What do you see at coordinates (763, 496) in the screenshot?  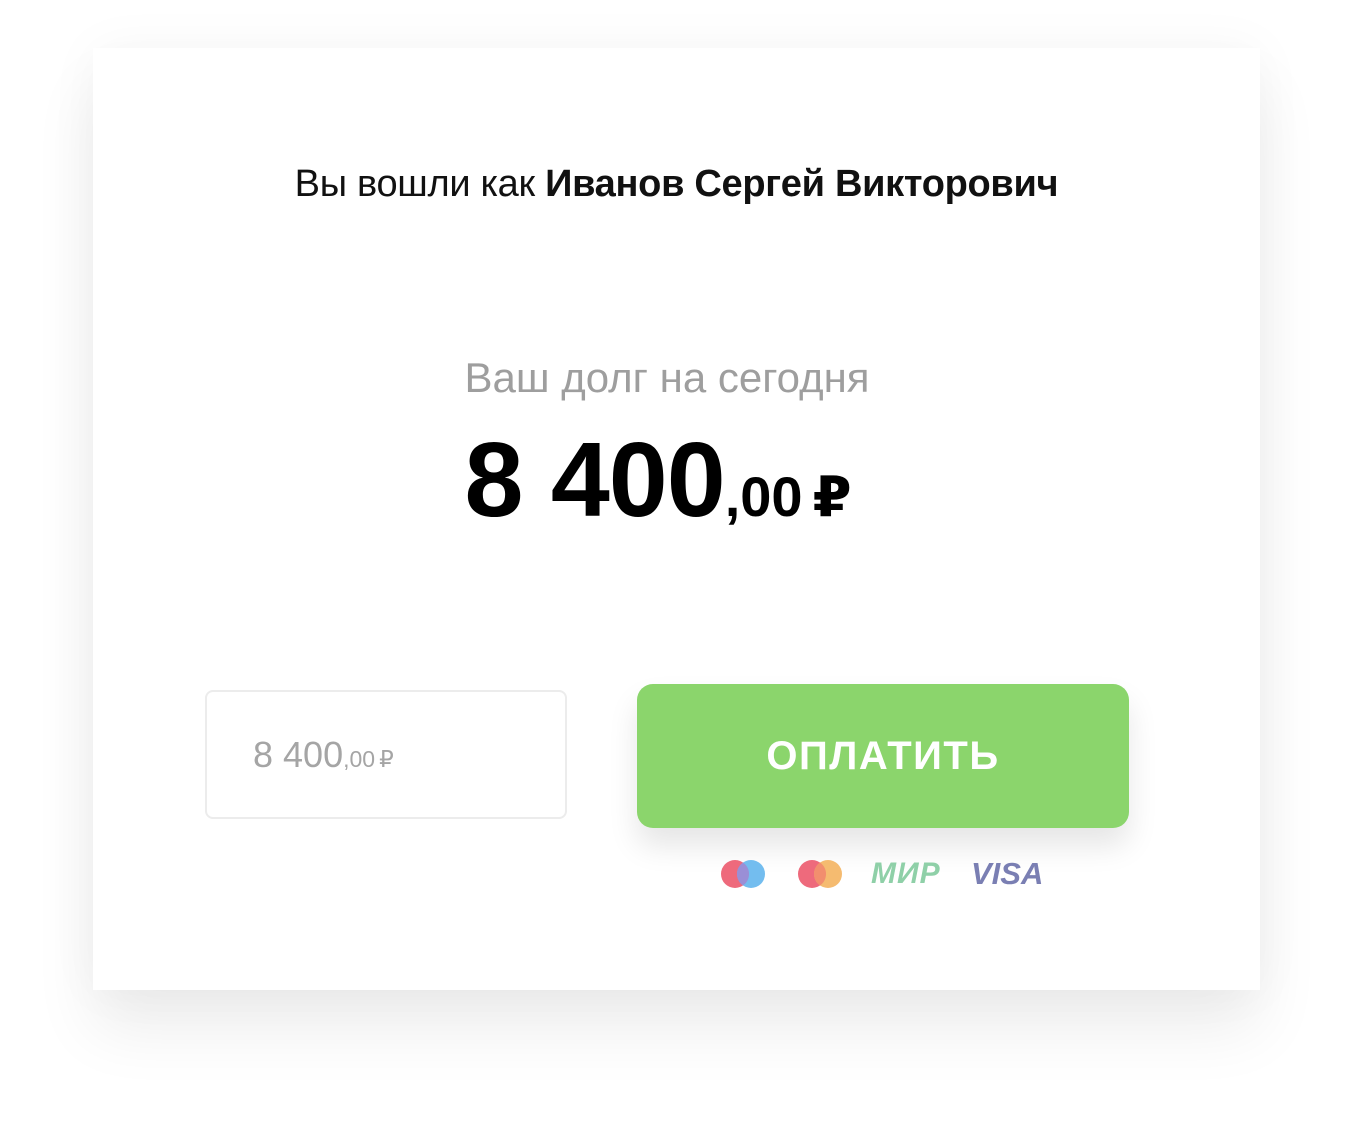 I see `debt-amount-fraction: ,00` at bounding box center [763, 496].